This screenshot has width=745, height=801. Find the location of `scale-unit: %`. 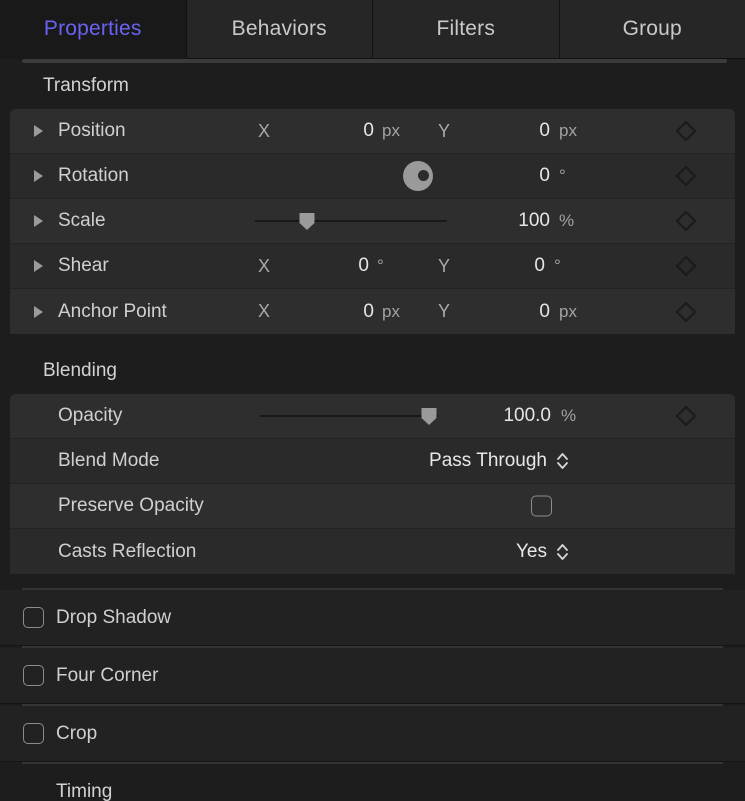

scale-unit: % is located at coordinates (567, 220).